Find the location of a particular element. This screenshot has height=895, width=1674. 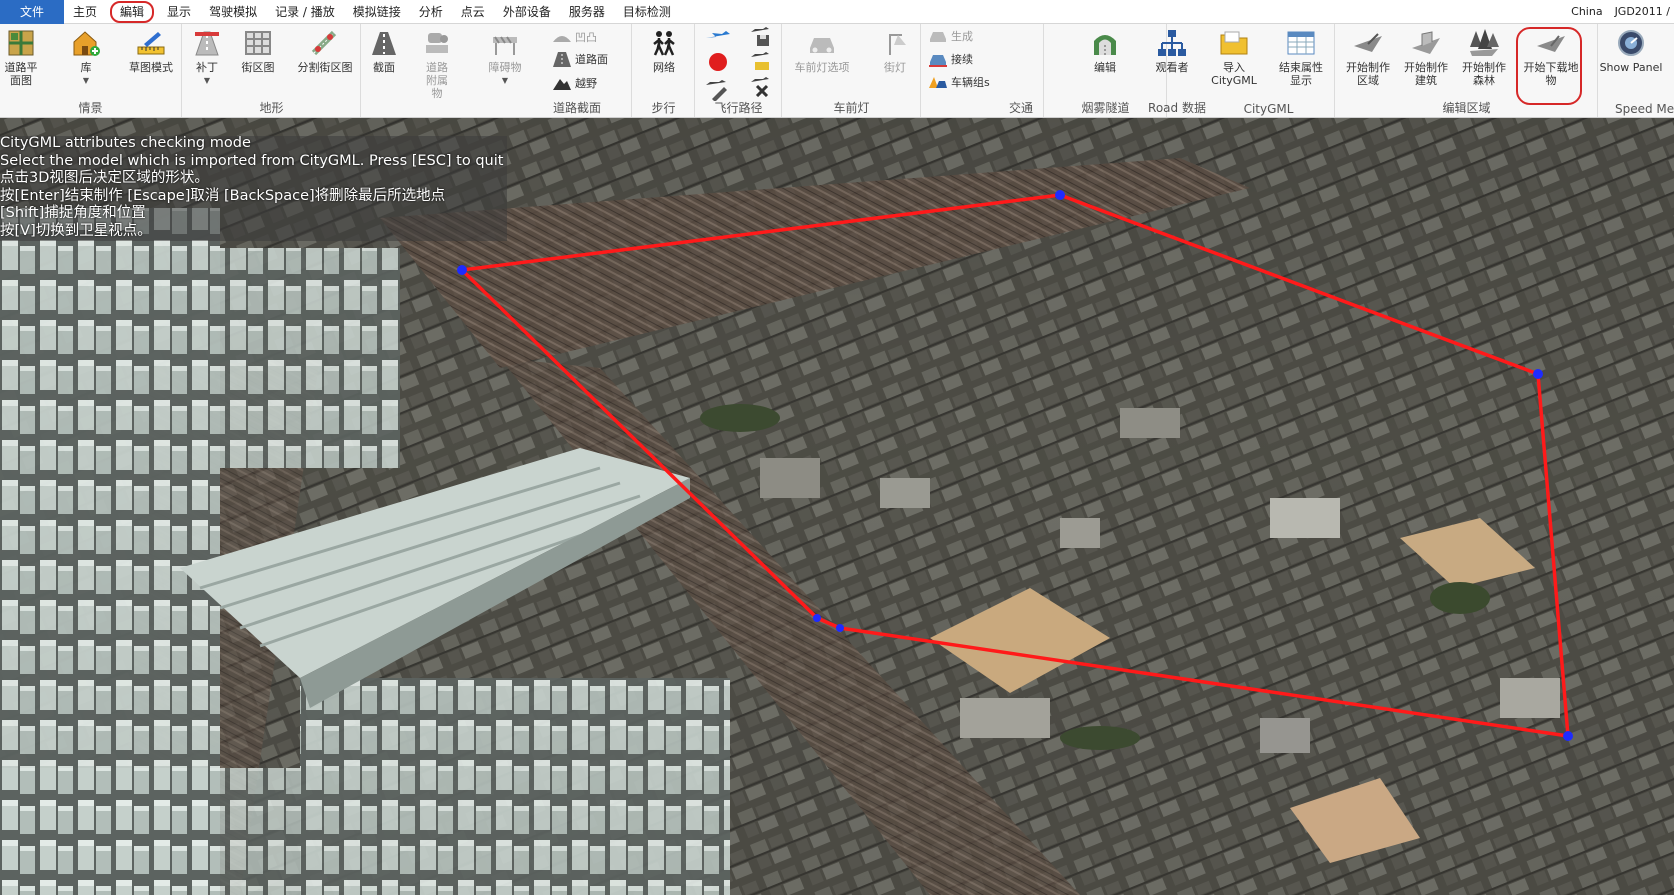

menu-display: 显示 is located at coordinates (179, 12).